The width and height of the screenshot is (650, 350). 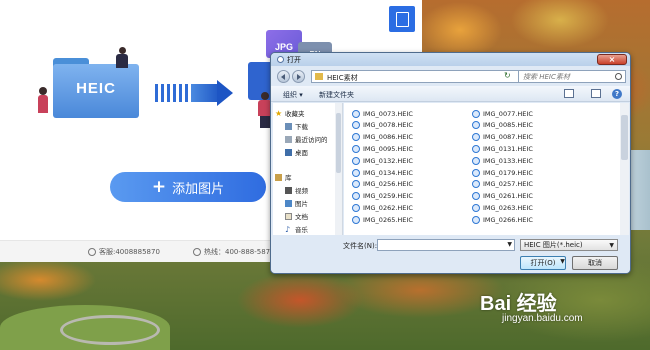 I want to click on open-options-dropdown: ▼, so click(x=562, y=263).